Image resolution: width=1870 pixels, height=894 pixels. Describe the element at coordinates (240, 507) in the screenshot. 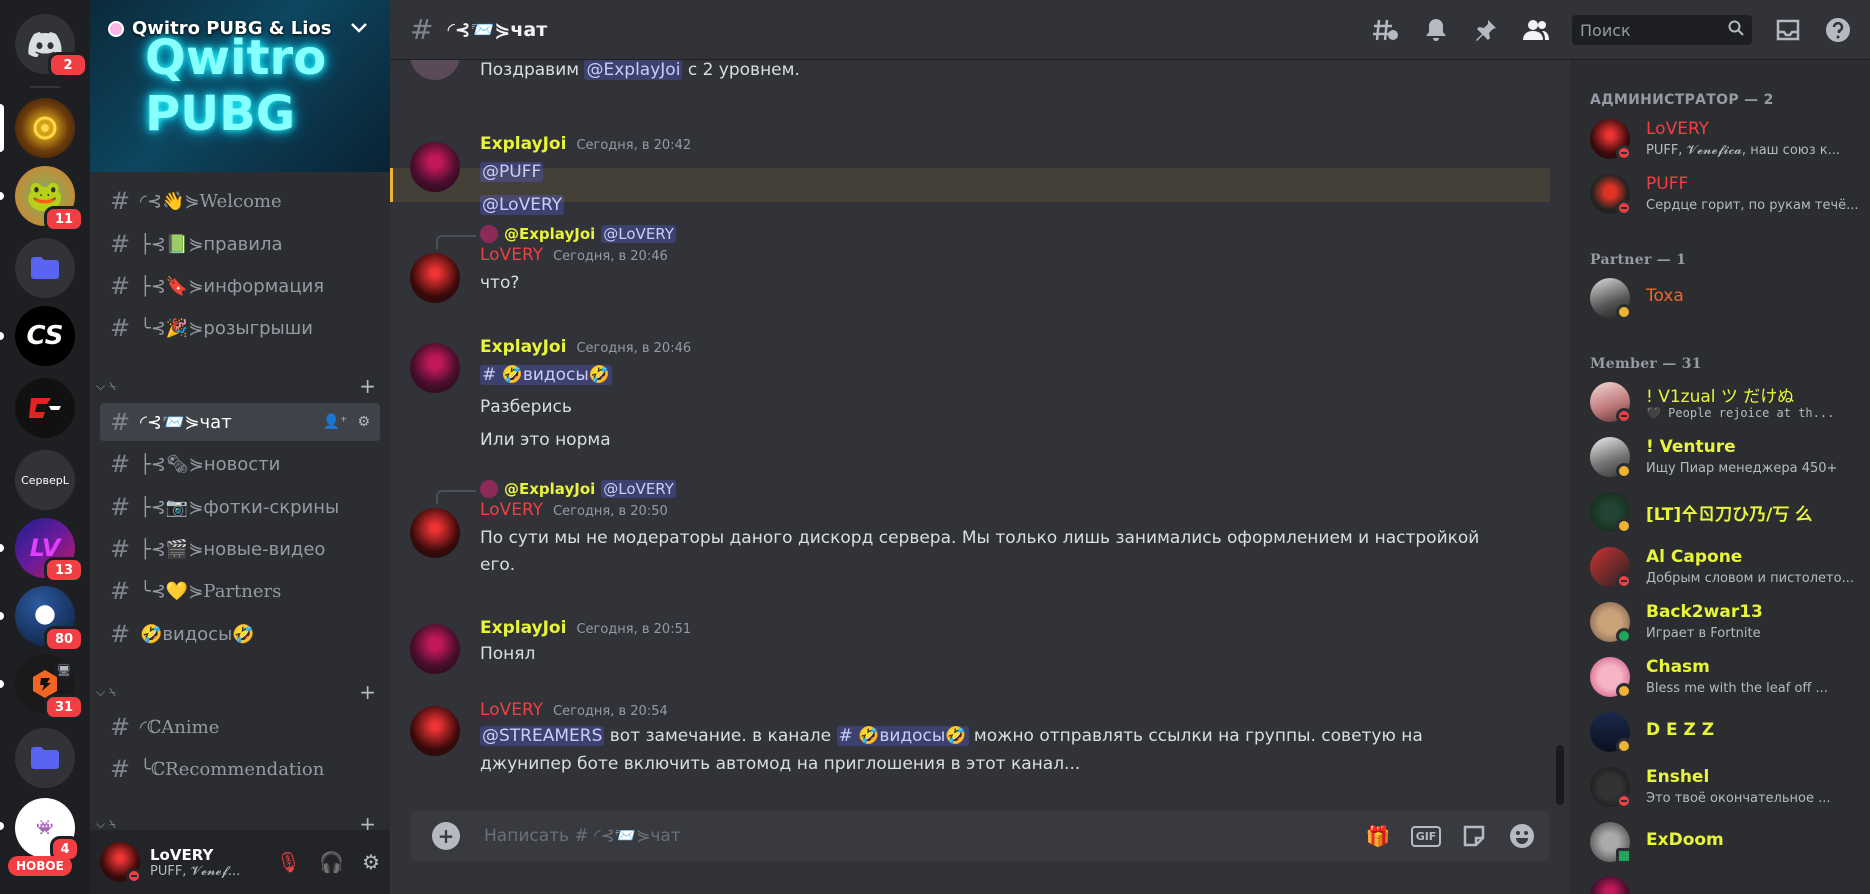

I see `channel-screens: # ├⊰📷⋟фотки-скрины` at that location.